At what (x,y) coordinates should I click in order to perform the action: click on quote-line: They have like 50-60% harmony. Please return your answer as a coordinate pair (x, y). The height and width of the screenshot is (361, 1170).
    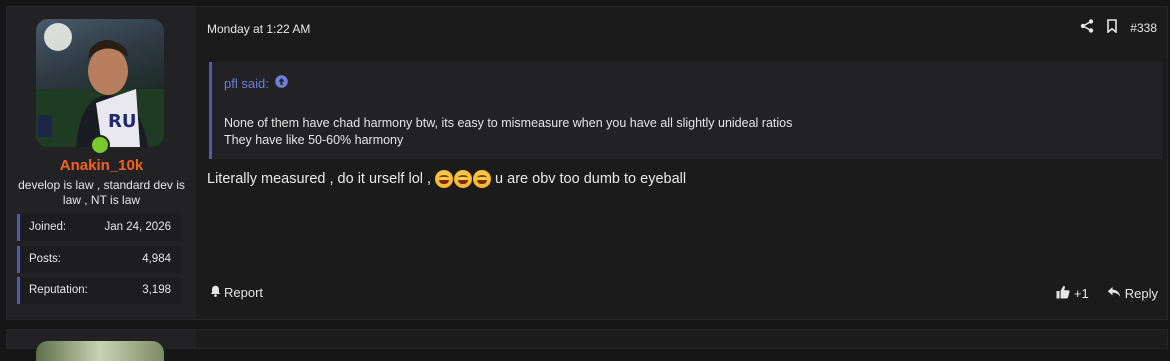
    Looking at the image, I should click on (314, 140).